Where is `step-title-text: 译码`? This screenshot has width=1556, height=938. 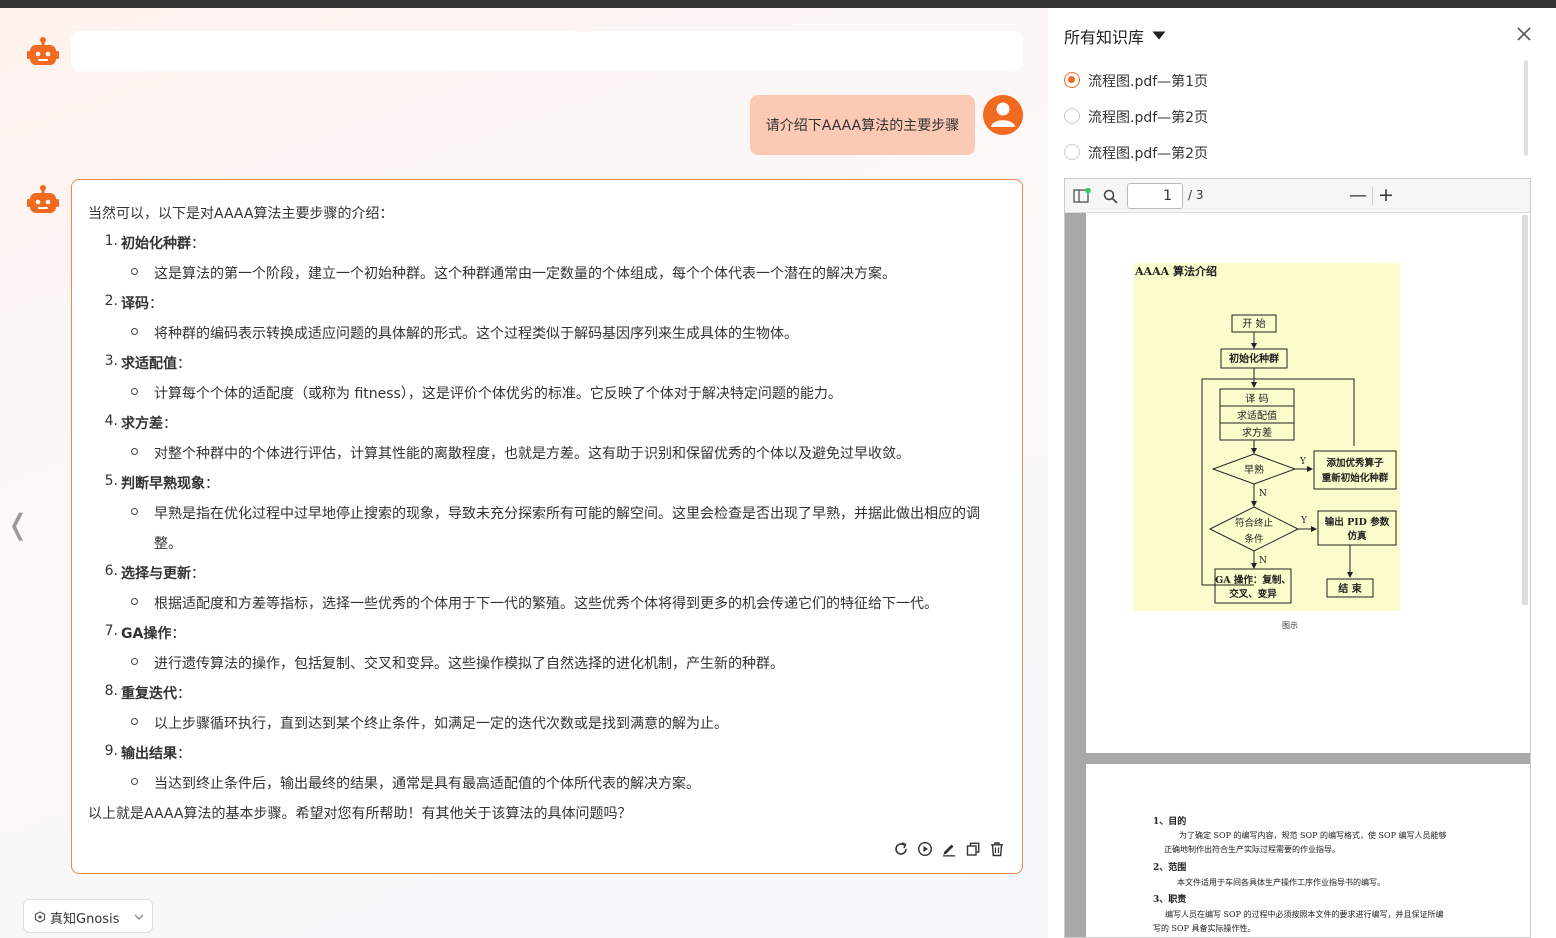 step-title-text: 译码 is located at coordinates (135, 304).